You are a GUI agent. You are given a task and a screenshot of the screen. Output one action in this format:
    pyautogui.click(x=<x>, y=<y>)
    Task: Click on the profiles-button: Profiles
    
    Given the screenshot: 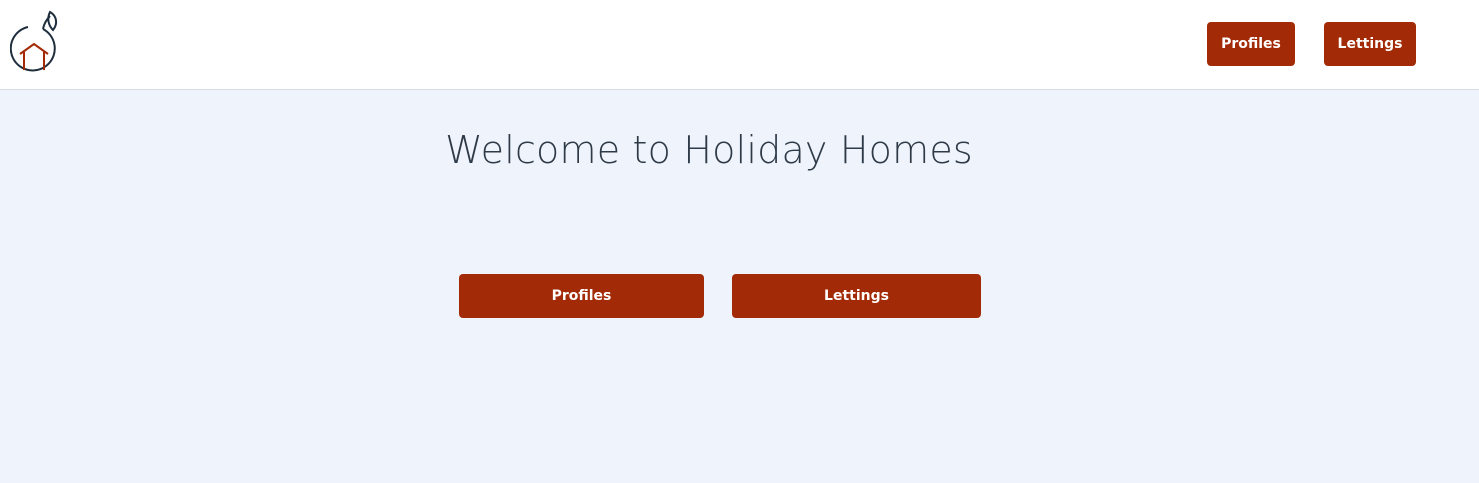 What is the action you would take?
    pyautogui.click(x=581, y=296)
    